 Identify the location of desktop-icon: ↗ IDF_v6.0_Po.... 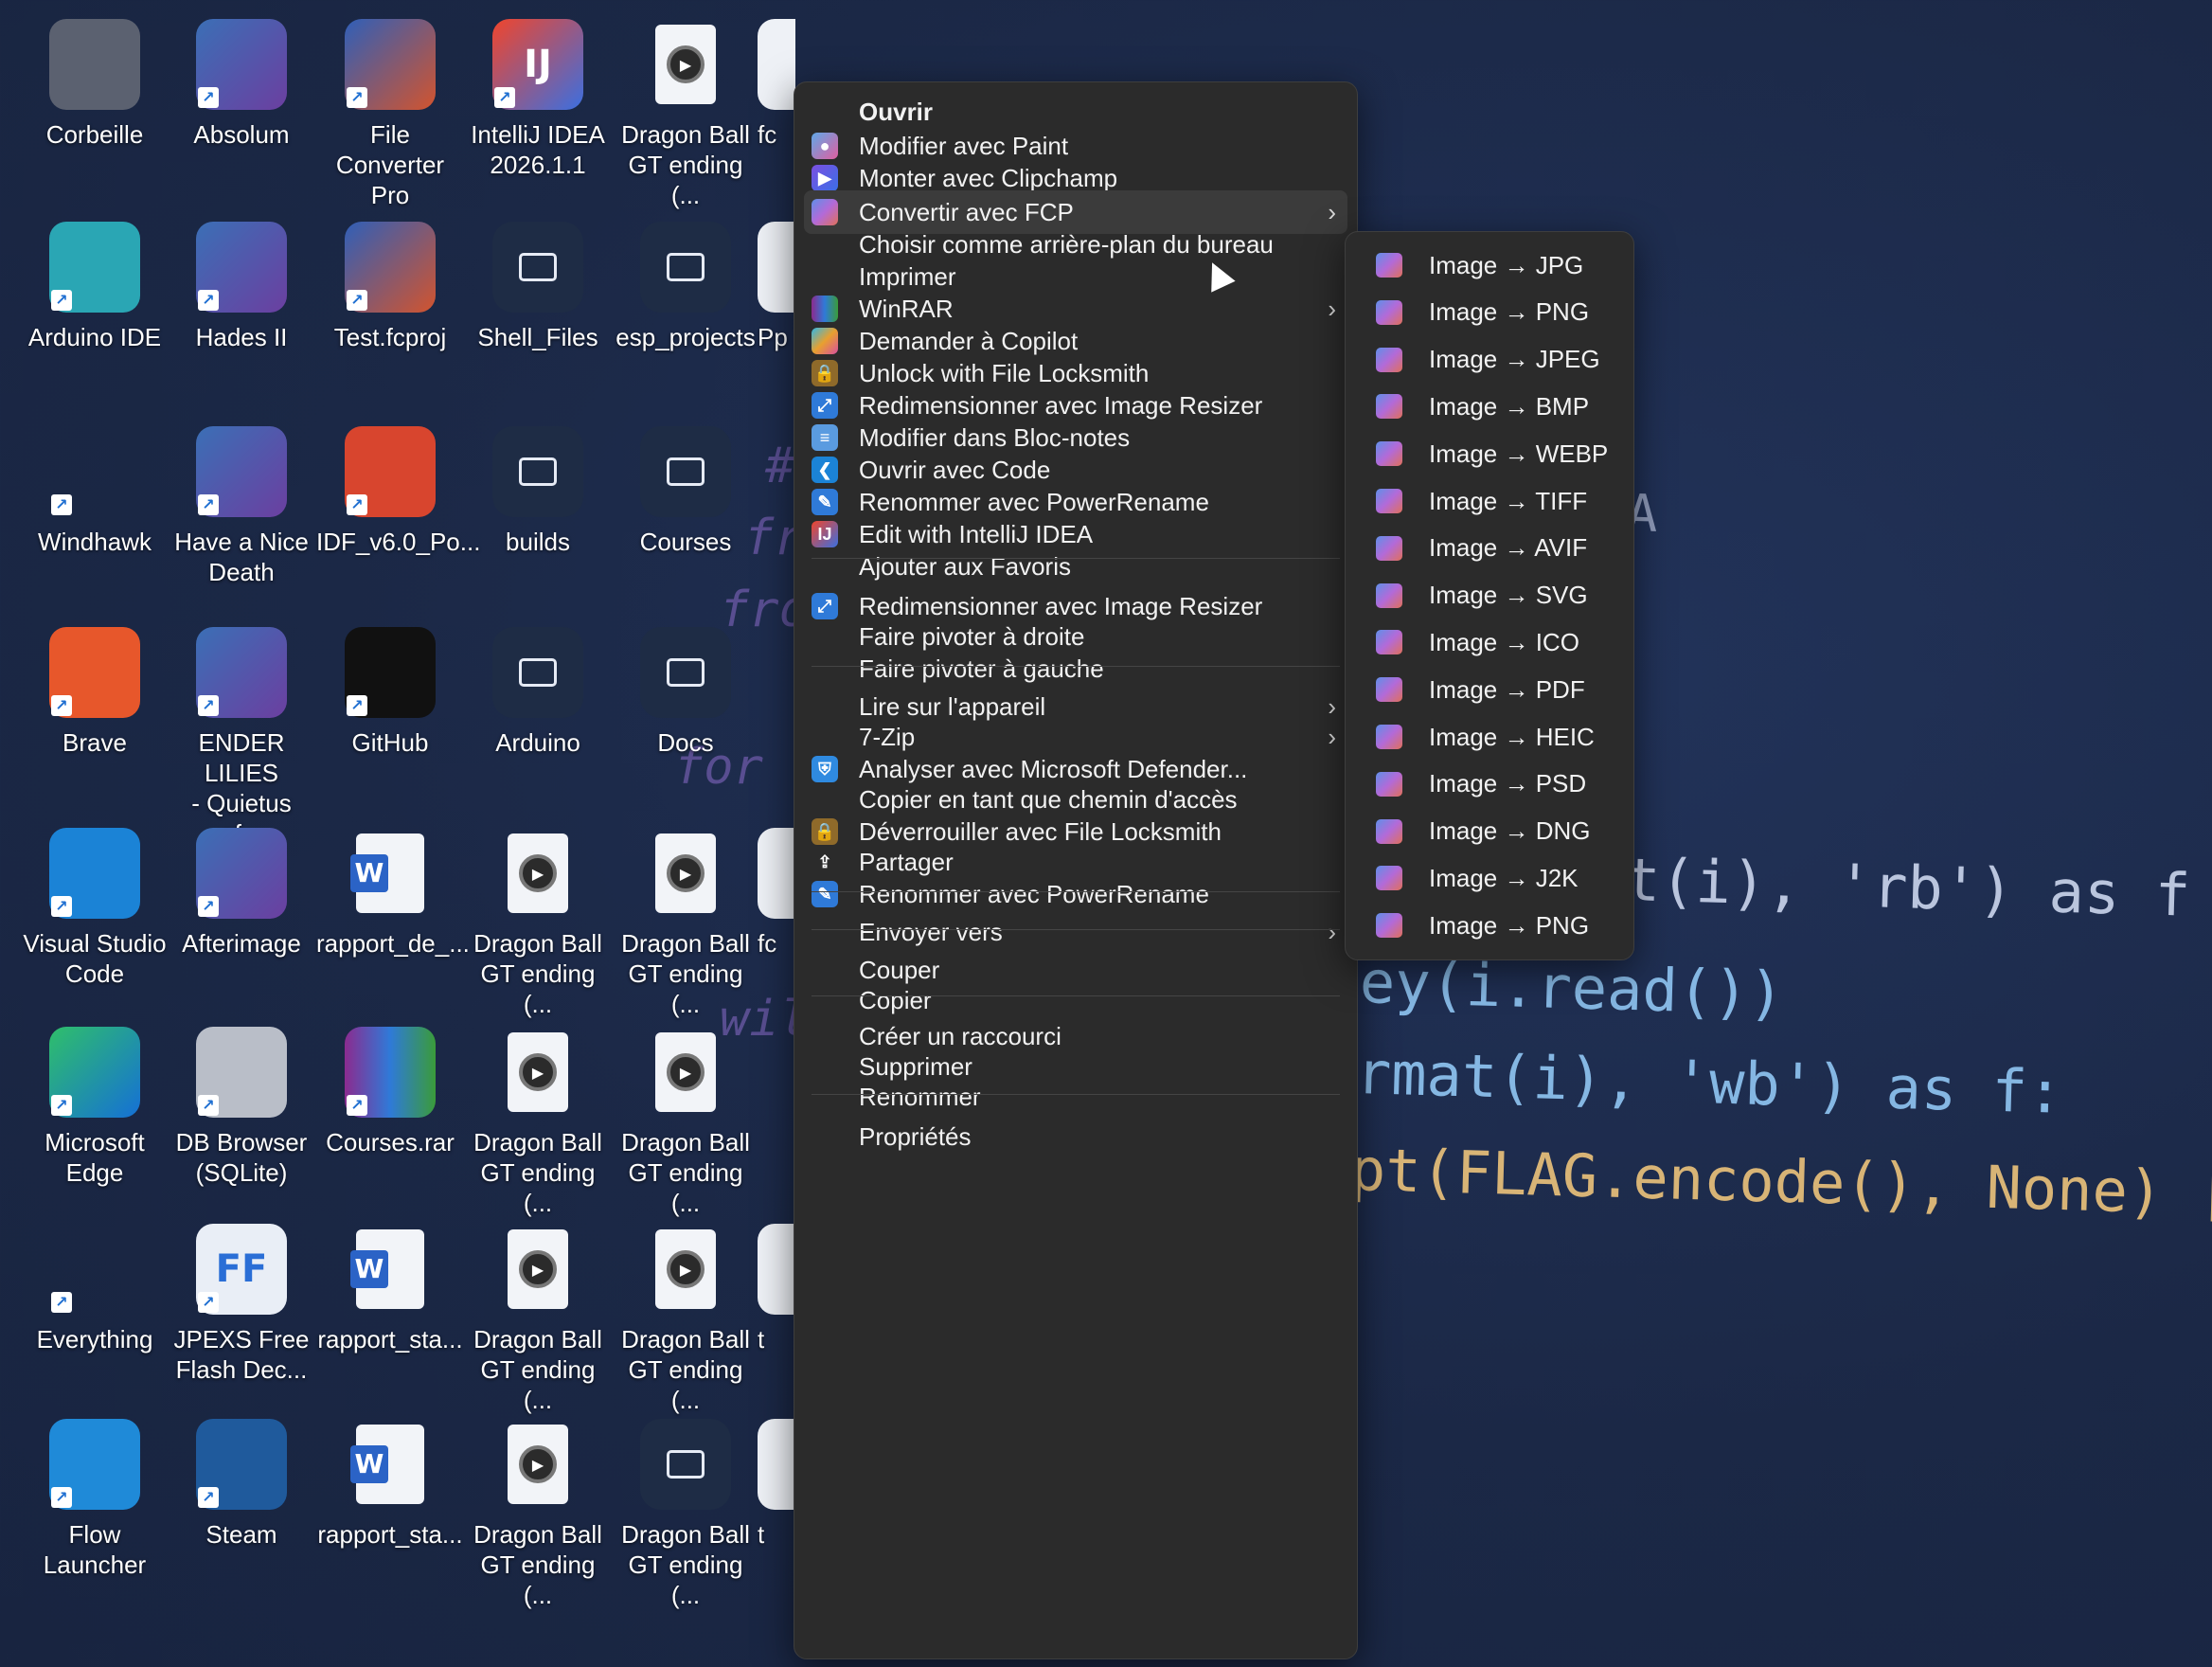
(398, 491).